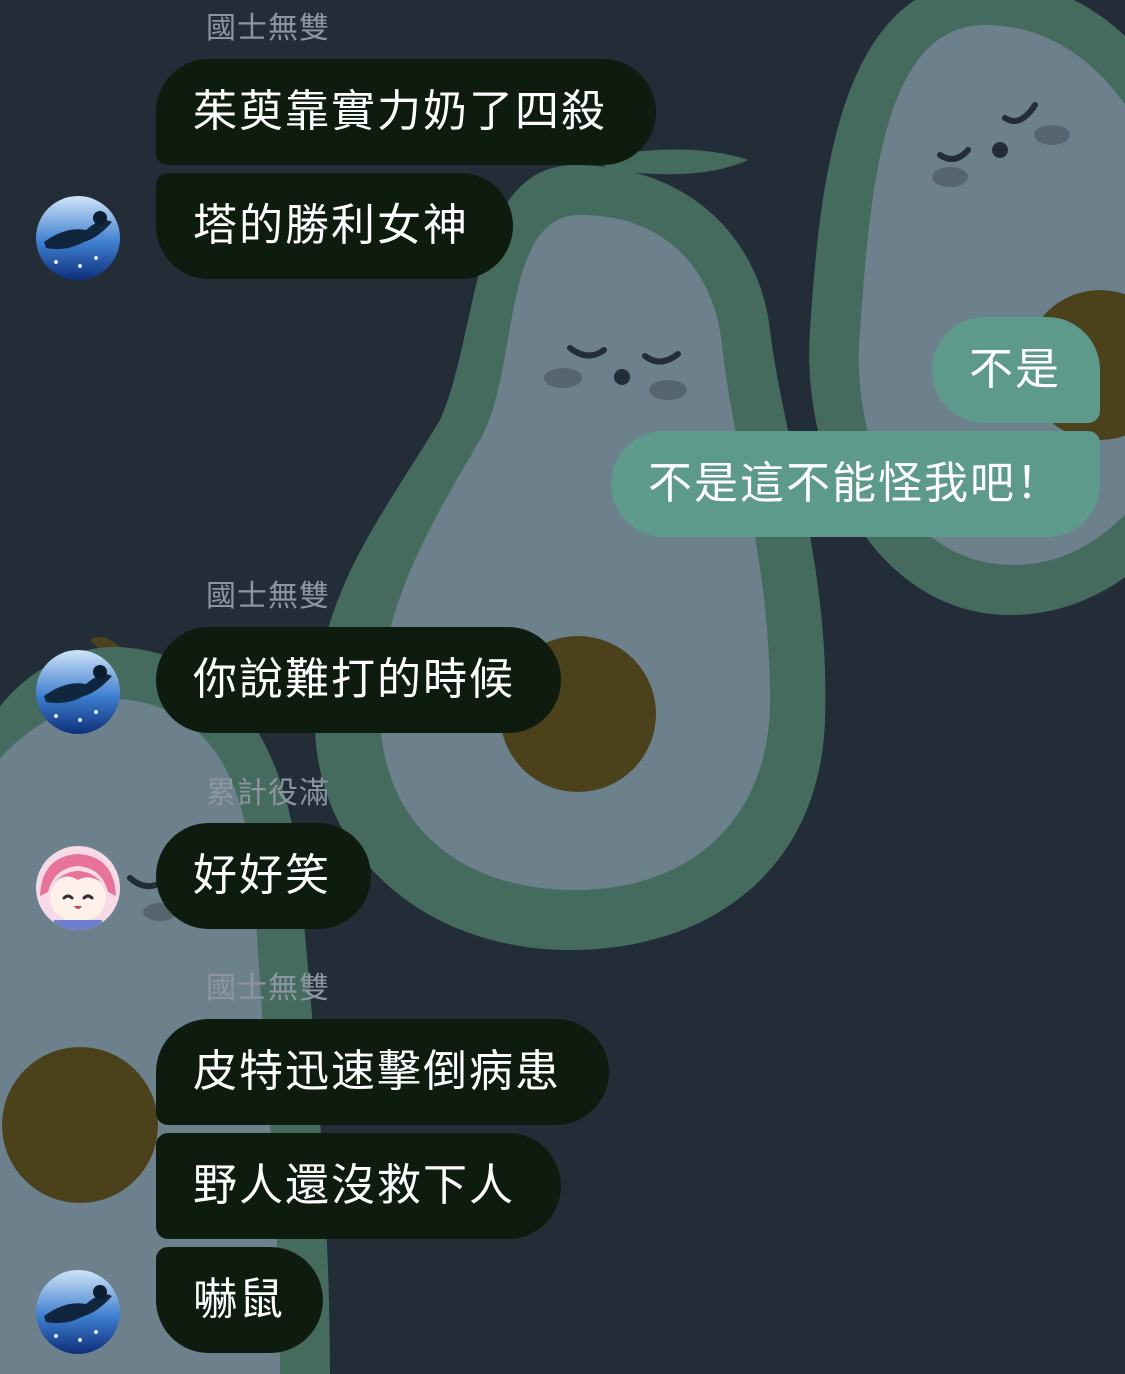  I want to click on pink-hair-girl-avatar, so click(78, 888).